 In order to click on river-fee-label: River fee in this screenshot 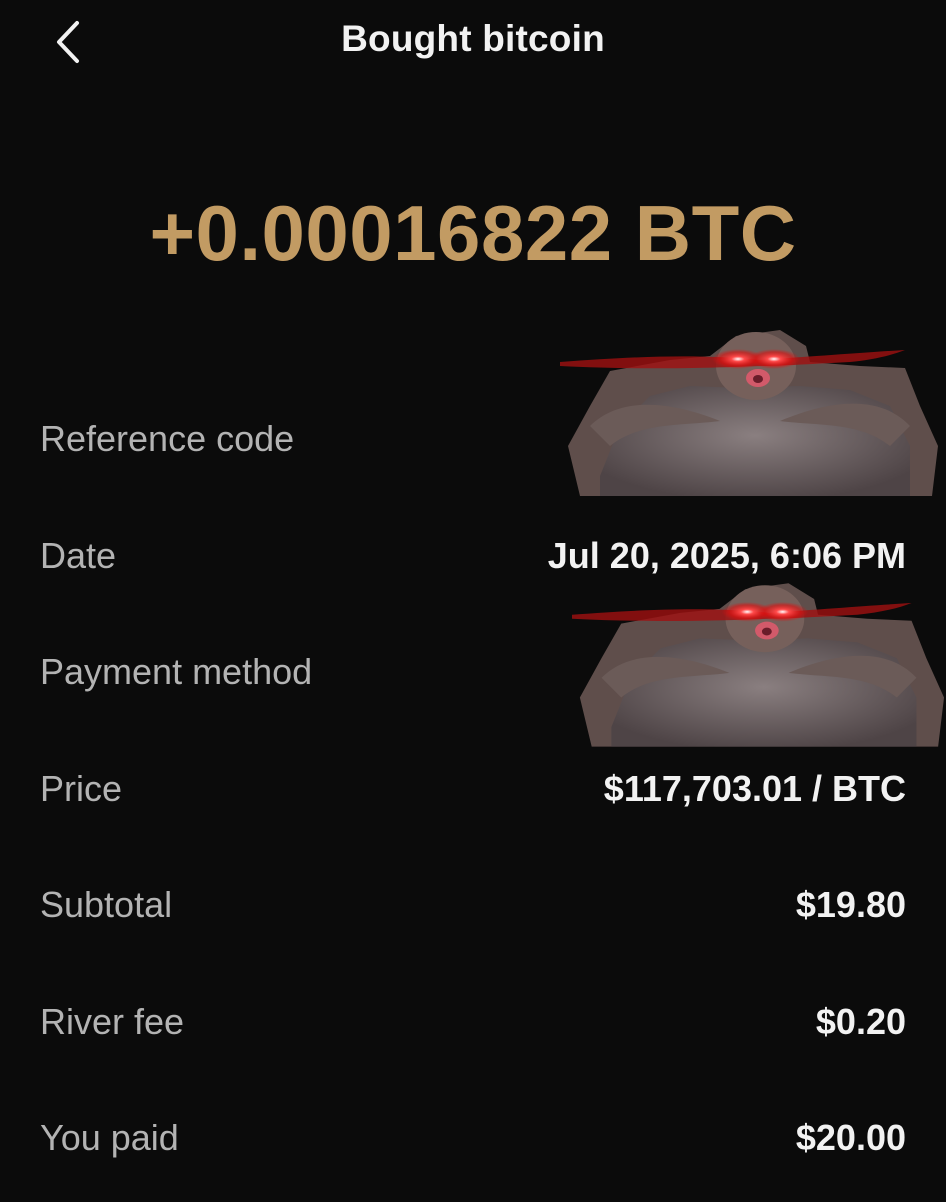, I will do `click(112, 1021)`.